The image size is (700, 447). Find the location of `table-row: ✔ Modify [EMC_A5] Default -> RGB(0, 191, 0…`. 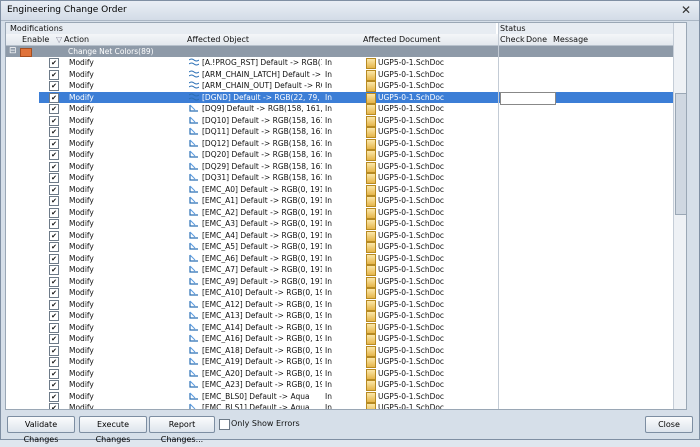

table-row: ✔ Modify [EMC_A5] Default -> RGB(0, 191, 0… is located at coordinates (346, 247).